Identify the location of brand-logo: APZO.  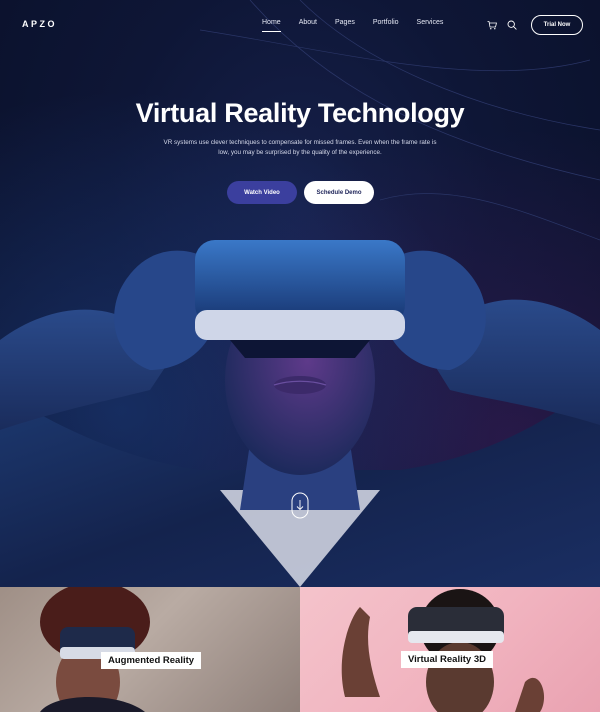
(39, 24).